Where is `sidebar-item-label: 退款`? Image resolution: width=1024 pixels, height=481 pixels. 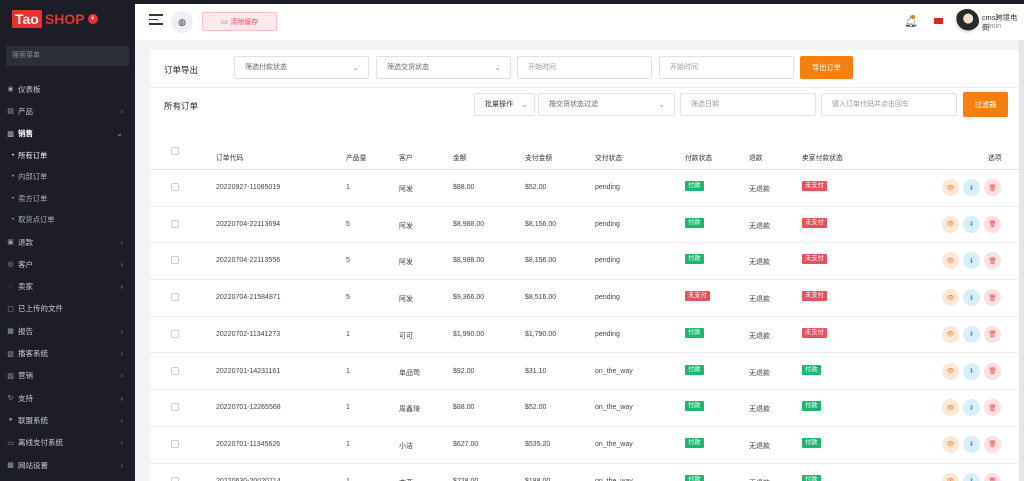
sidebar-item-label: 退款 is located at coordinates (25, 242).